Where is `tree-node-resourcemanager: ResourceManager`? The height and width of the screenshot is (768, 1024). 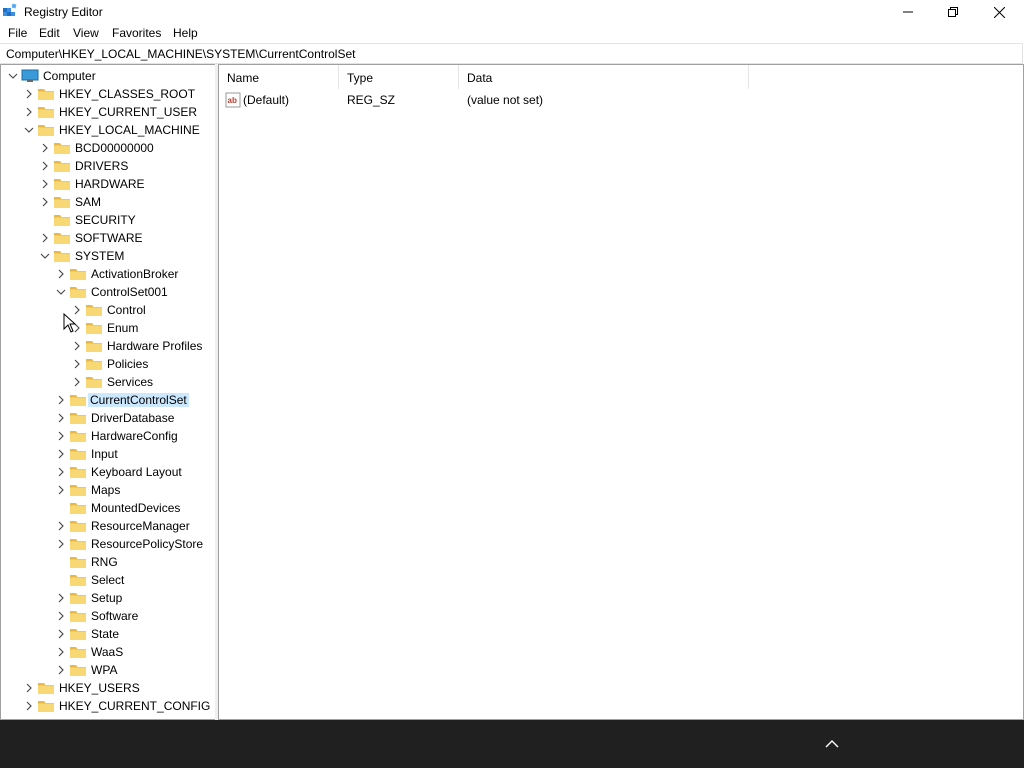 tree-node-resourcemanager: ResourceManager is located at coordinates (107, 526).